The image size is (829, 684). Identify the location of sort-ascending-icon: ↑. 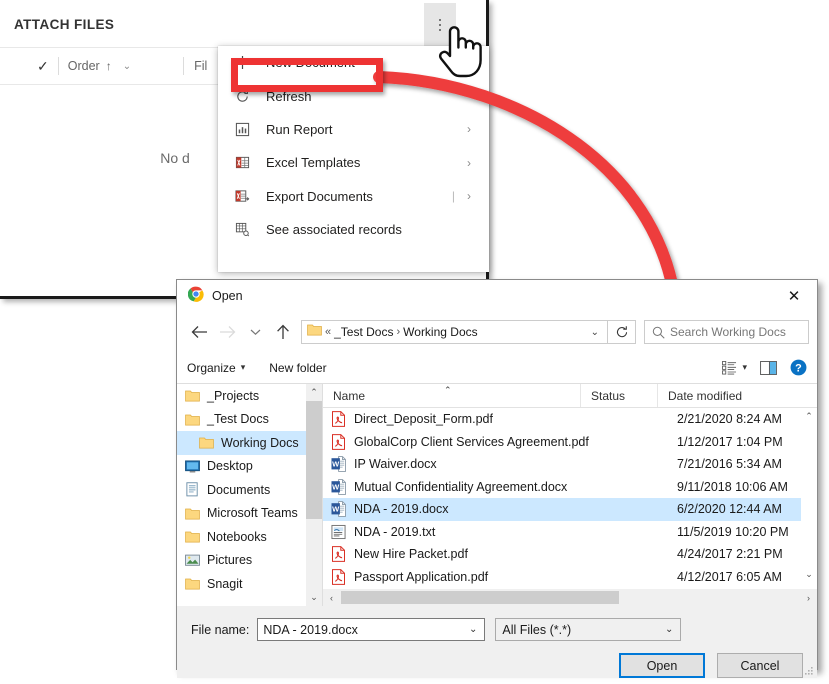
(109, 66).